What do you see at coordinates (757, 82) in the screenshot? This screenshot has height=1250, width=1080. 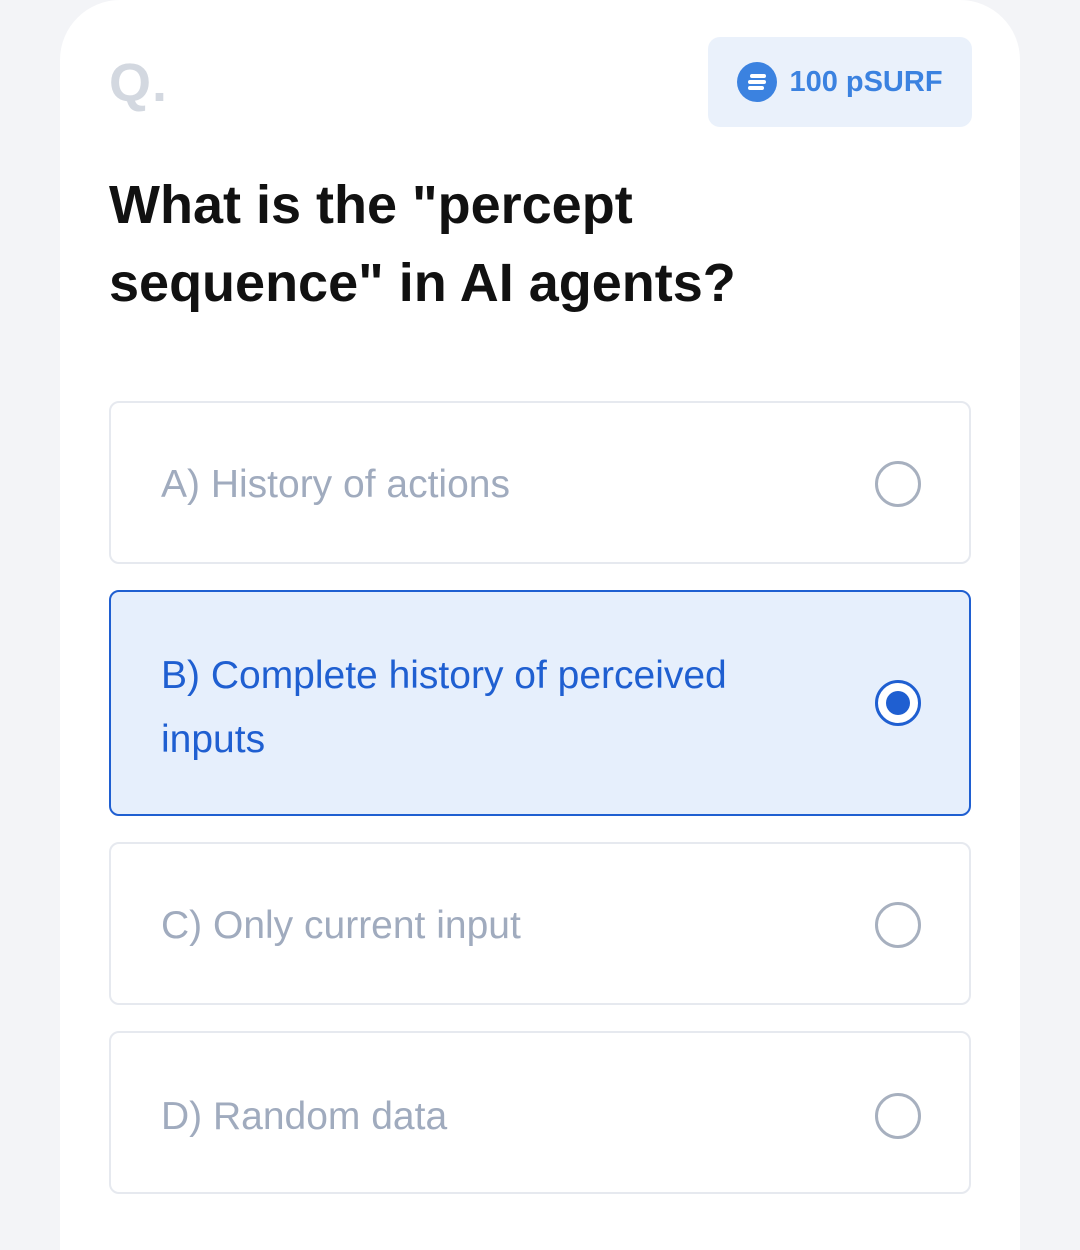 I see `coin-icon` at bounding box center [757, 82].